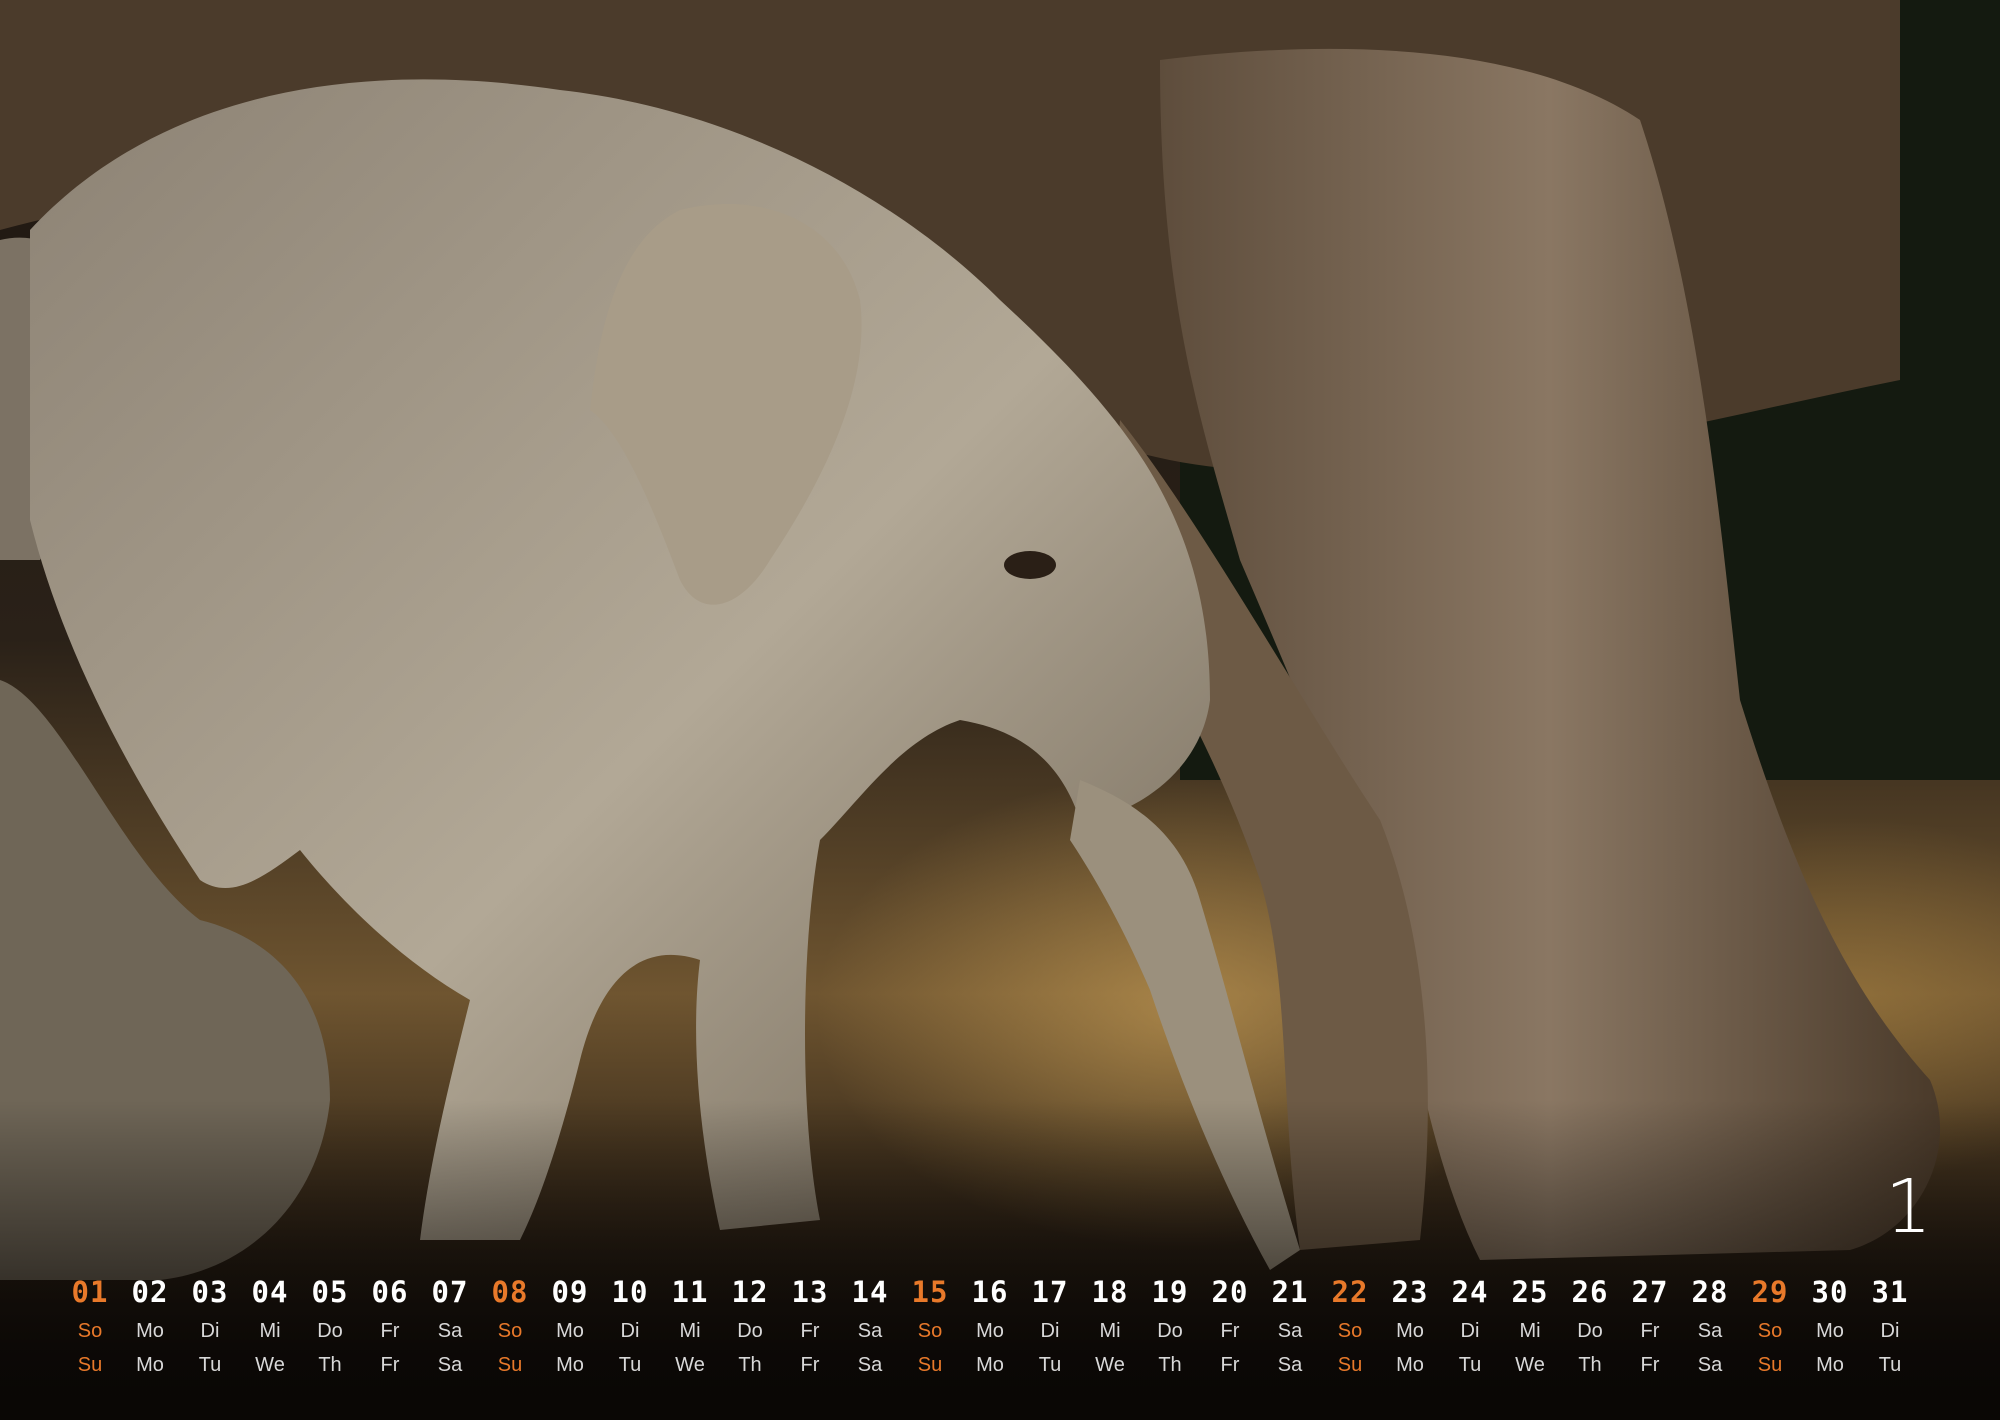 The width and height of the screenshot is (2000, 1420). Describe the element at coordinates (1830, 1292) in the screenshot. I see `day-number: 30` at that location.